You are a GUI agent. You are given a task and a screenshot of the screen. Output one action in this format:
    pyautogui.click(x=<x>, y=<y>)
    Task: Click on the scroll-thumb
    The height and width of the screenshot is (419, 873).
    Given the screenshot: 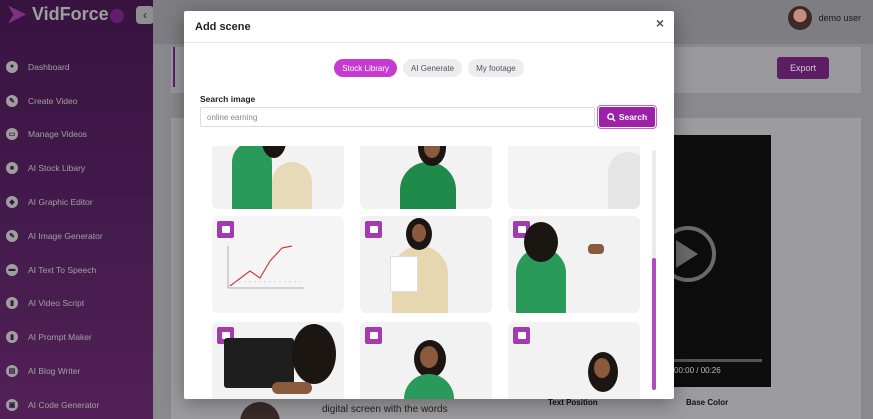 What is the action you would take?
    pyautogui.click(x=654, y=324)
    